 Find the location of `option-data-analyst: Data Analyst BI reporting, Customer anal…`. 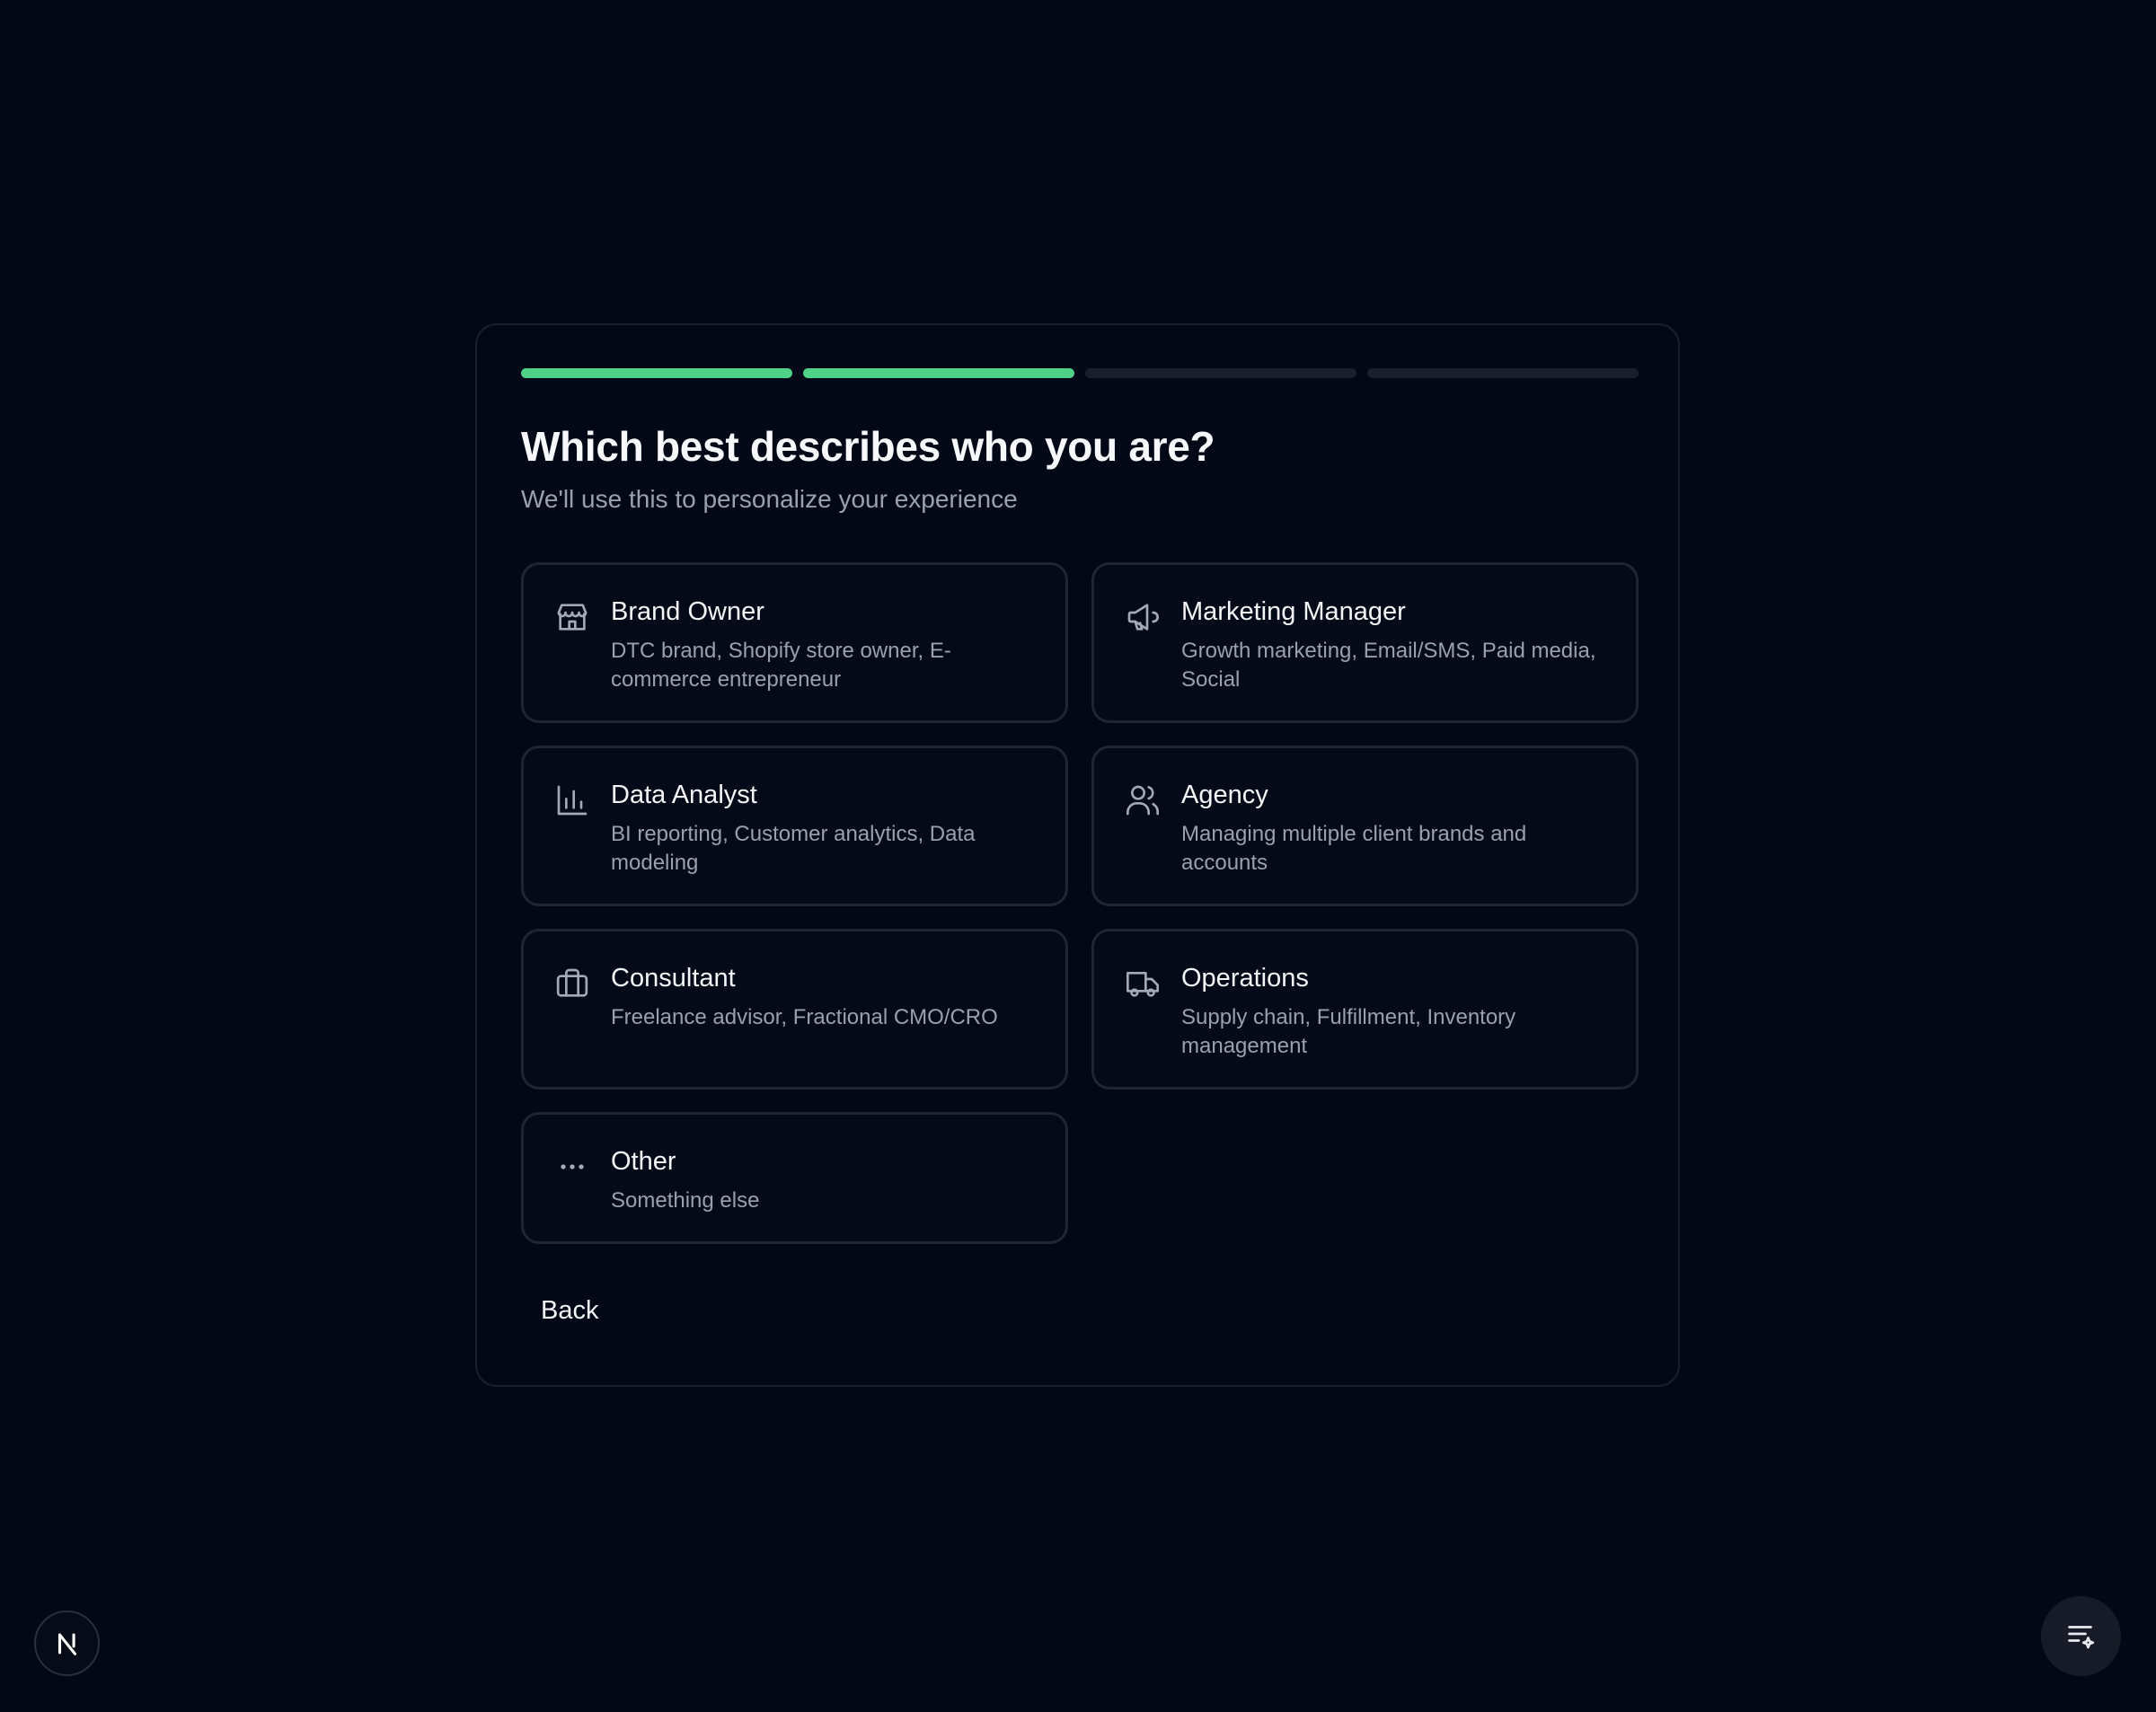

option-data-analyst: Data Analyst BI reporting, Customer anal… is located at coordinates (794, 826).